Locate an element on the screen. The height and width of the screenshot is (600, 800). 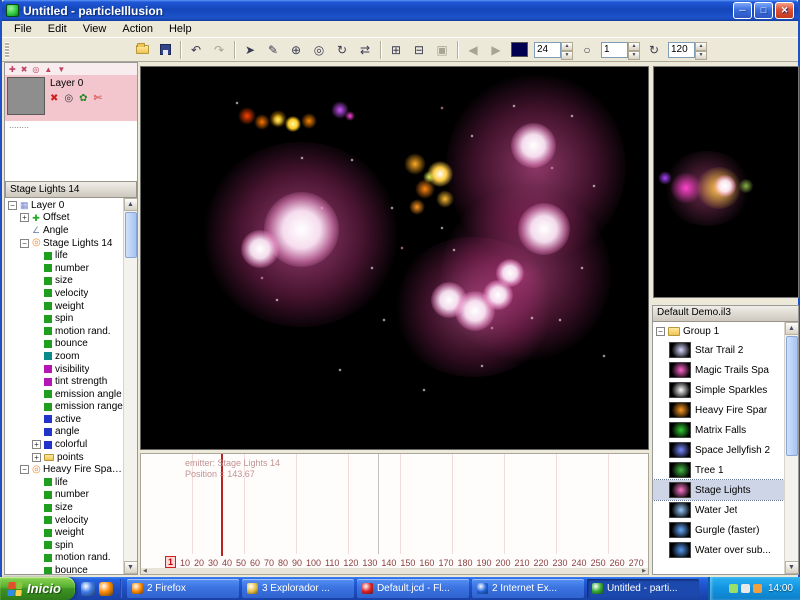
layer-toolbar-icon: ▲ is located at coordinates (48, 69).